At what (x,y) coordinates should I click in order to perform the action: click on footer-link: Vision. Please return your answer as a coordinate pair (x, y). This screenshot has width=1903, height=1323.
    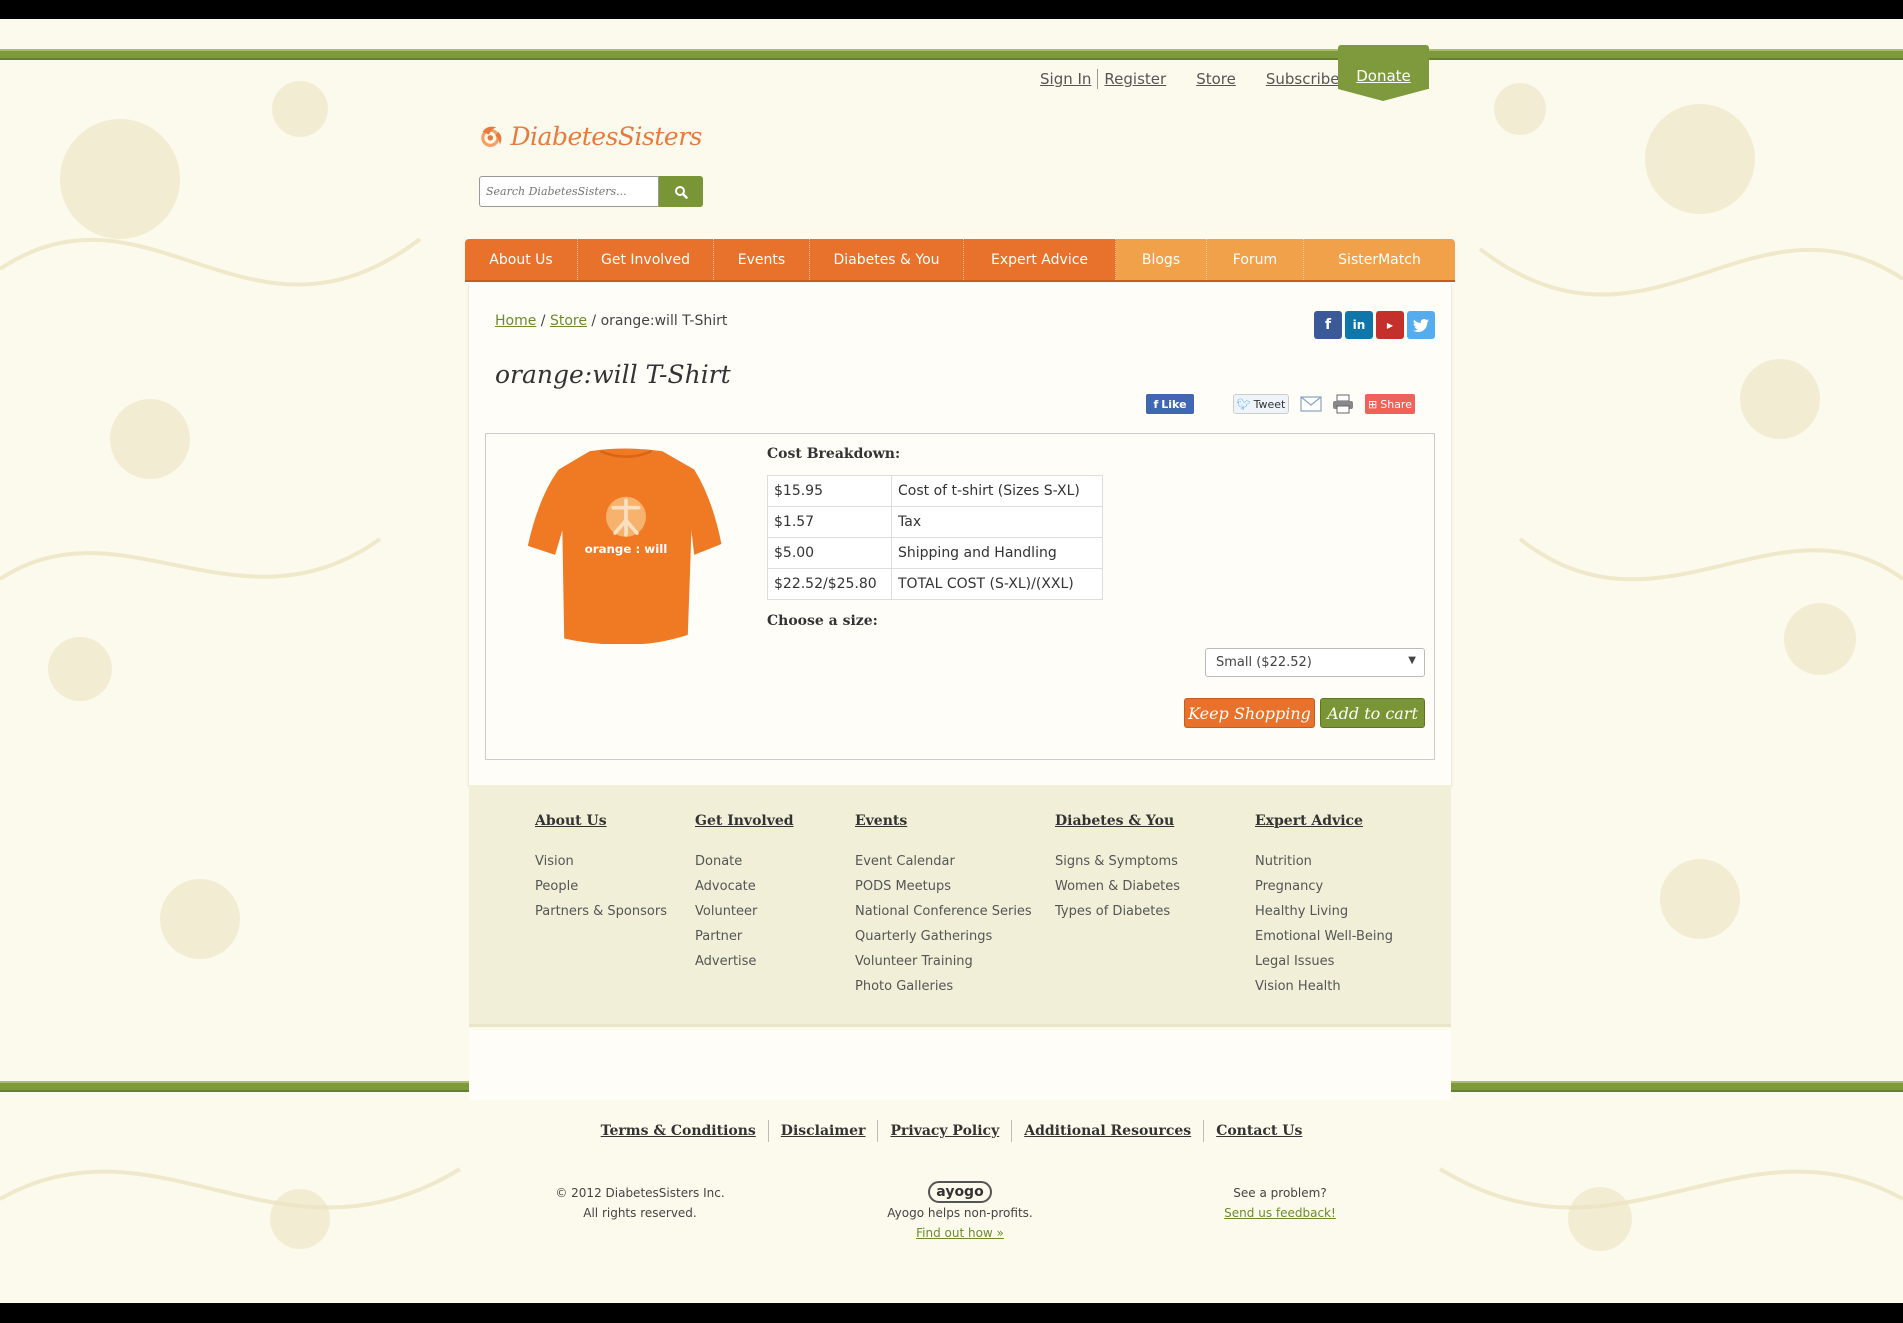
    Looking at the image, I should click on (601, 861).